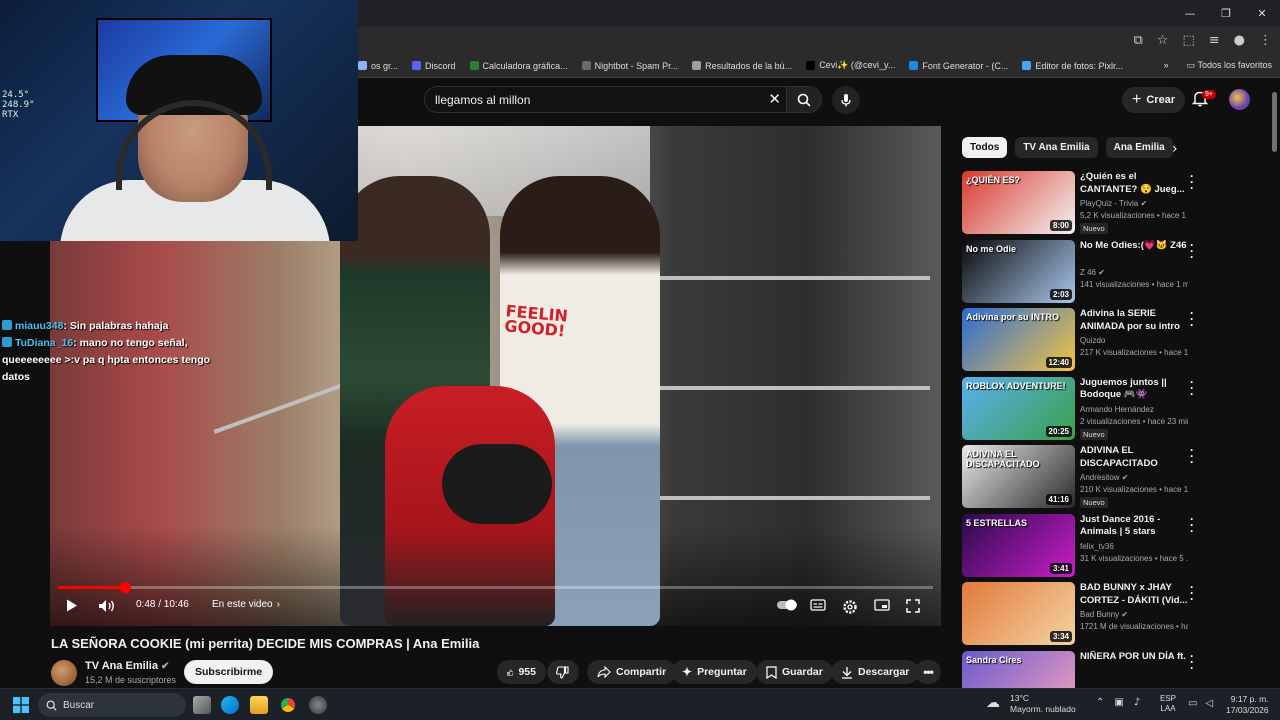 The image size is (1280, 720). What do you see at coordinates (434, 65) in the screenshot?
I see `bookmark-item: Discord` at bounding box center [434, 65].